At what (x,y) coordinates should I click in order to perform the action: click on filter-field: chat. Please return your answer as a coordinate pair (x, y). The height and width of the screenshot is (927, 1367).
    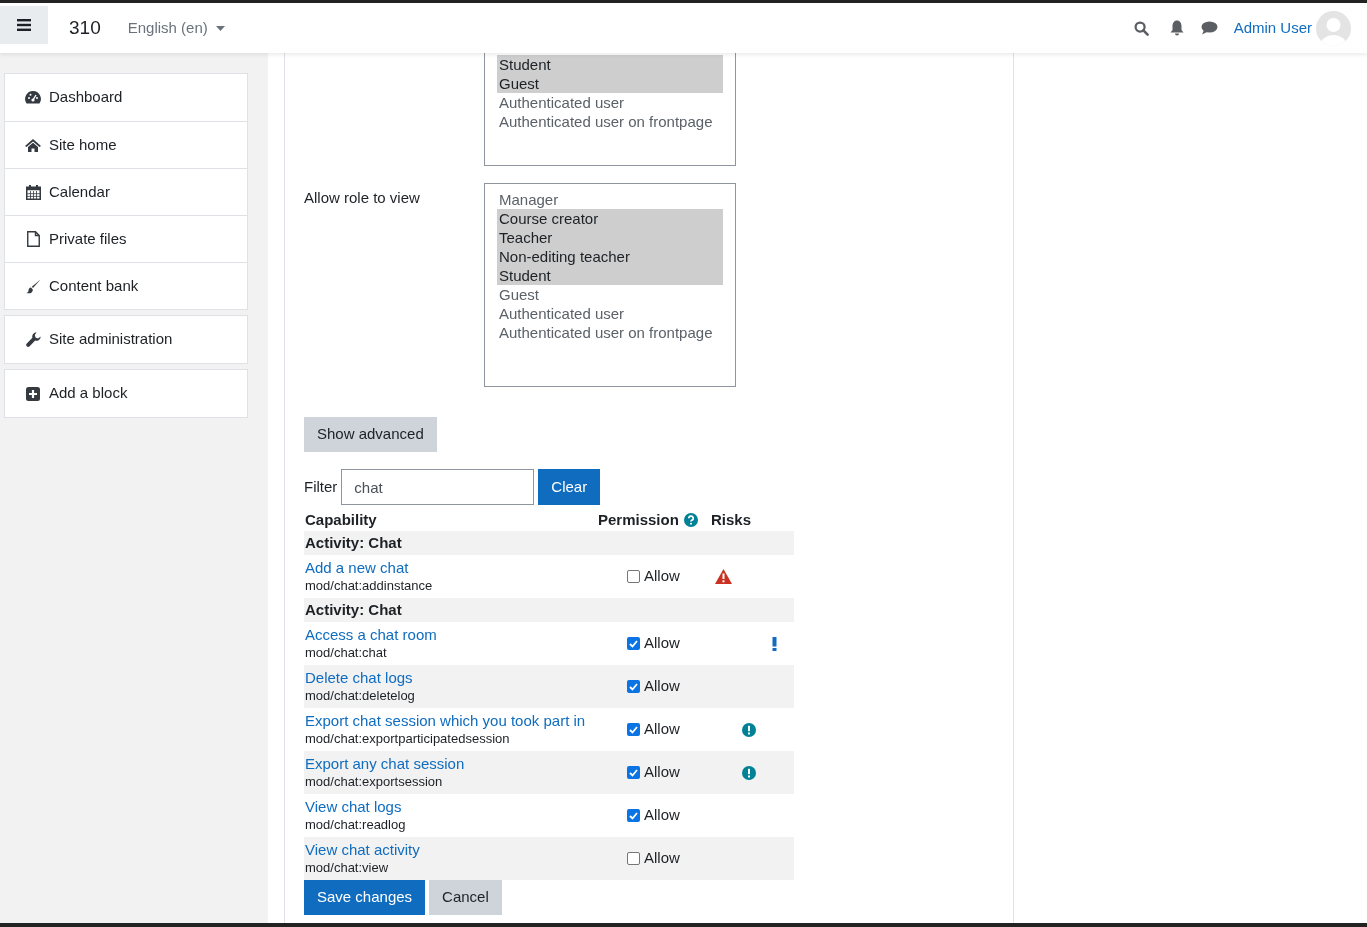
    Looking at the image, I should click on (438, 487).